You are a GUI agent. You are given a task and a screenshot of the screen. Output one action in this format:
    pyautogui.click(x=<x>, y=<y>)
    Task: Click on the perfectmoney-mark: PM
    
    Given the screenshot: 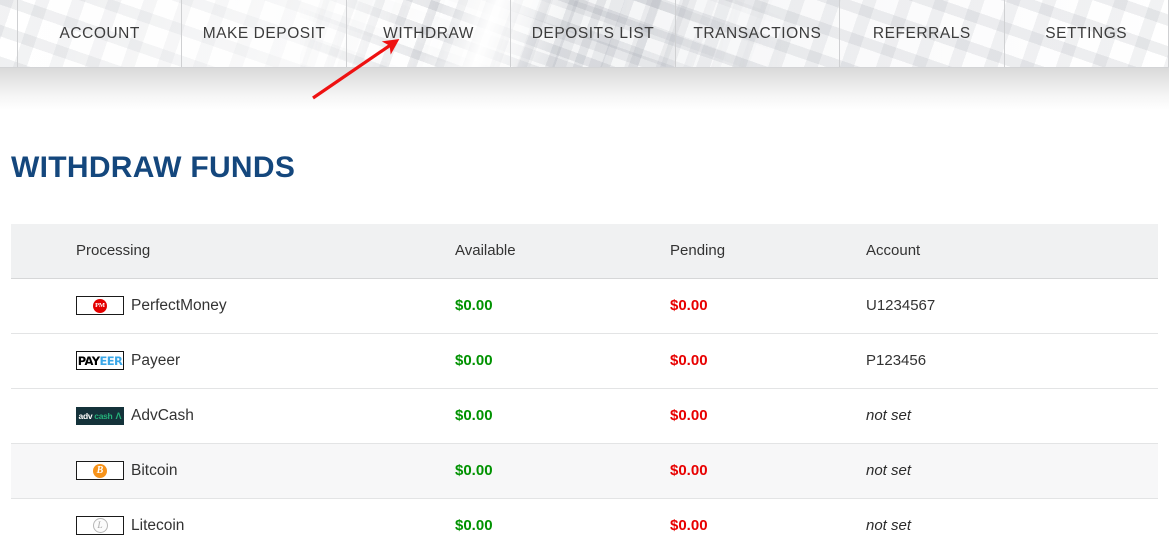 What is the action you would take?
    pyautogui.click(x=100, y=305)
    